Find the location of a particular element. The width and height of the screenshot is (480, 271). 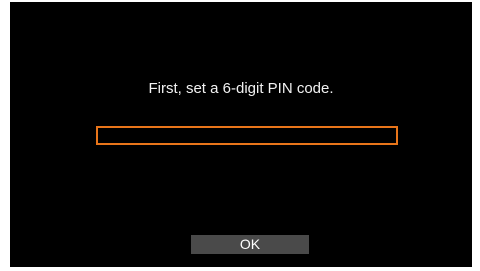

pin-code-field is located at coordinates (247, 135).